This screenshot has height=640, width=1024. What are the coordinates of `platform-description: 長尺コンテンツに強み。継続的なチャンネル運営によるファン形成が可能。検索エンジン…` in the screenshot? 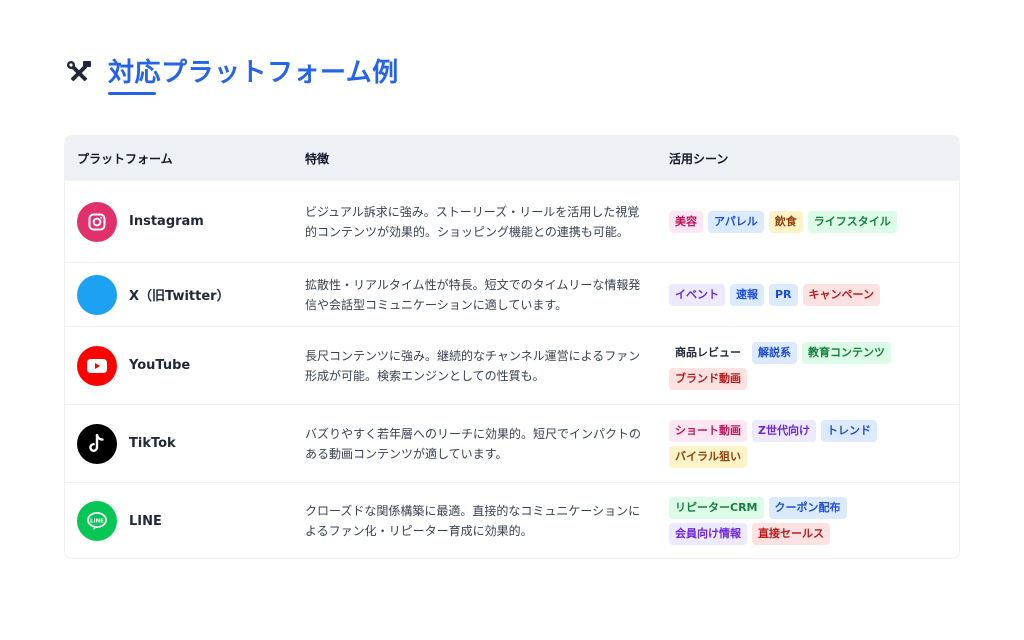 It's located at (473, 365).